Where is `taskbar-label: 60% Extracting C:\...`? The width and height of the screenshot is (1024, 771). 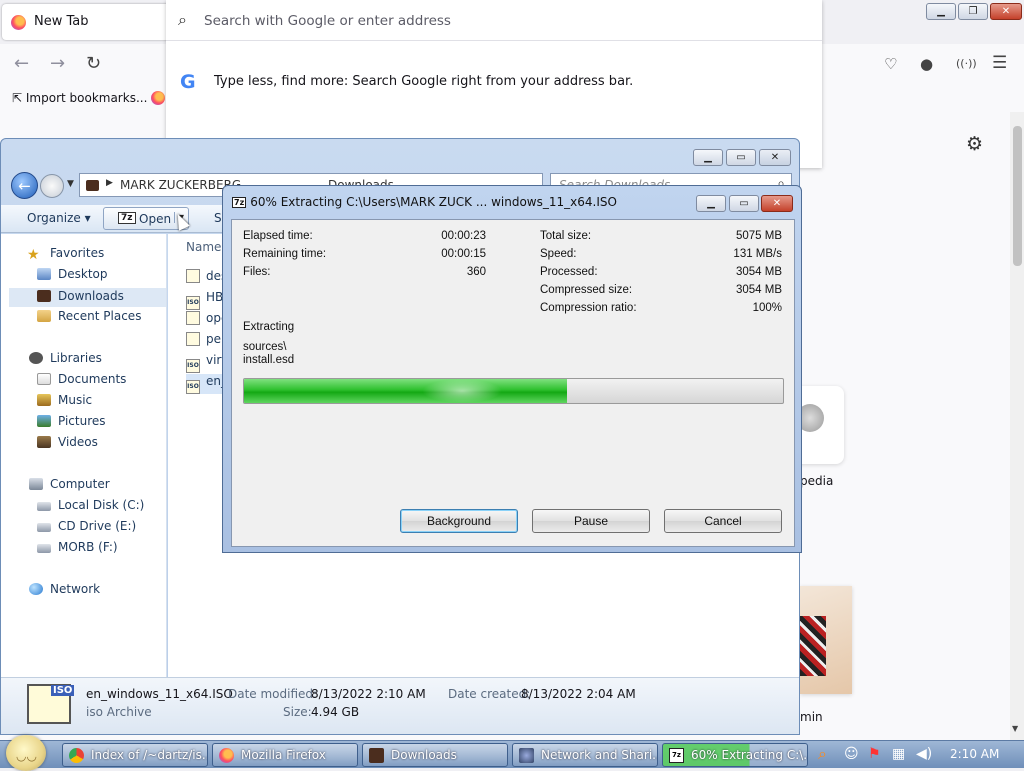 taskbar-label: 60% Extracting C:\... is located at coordinates (749, 755).